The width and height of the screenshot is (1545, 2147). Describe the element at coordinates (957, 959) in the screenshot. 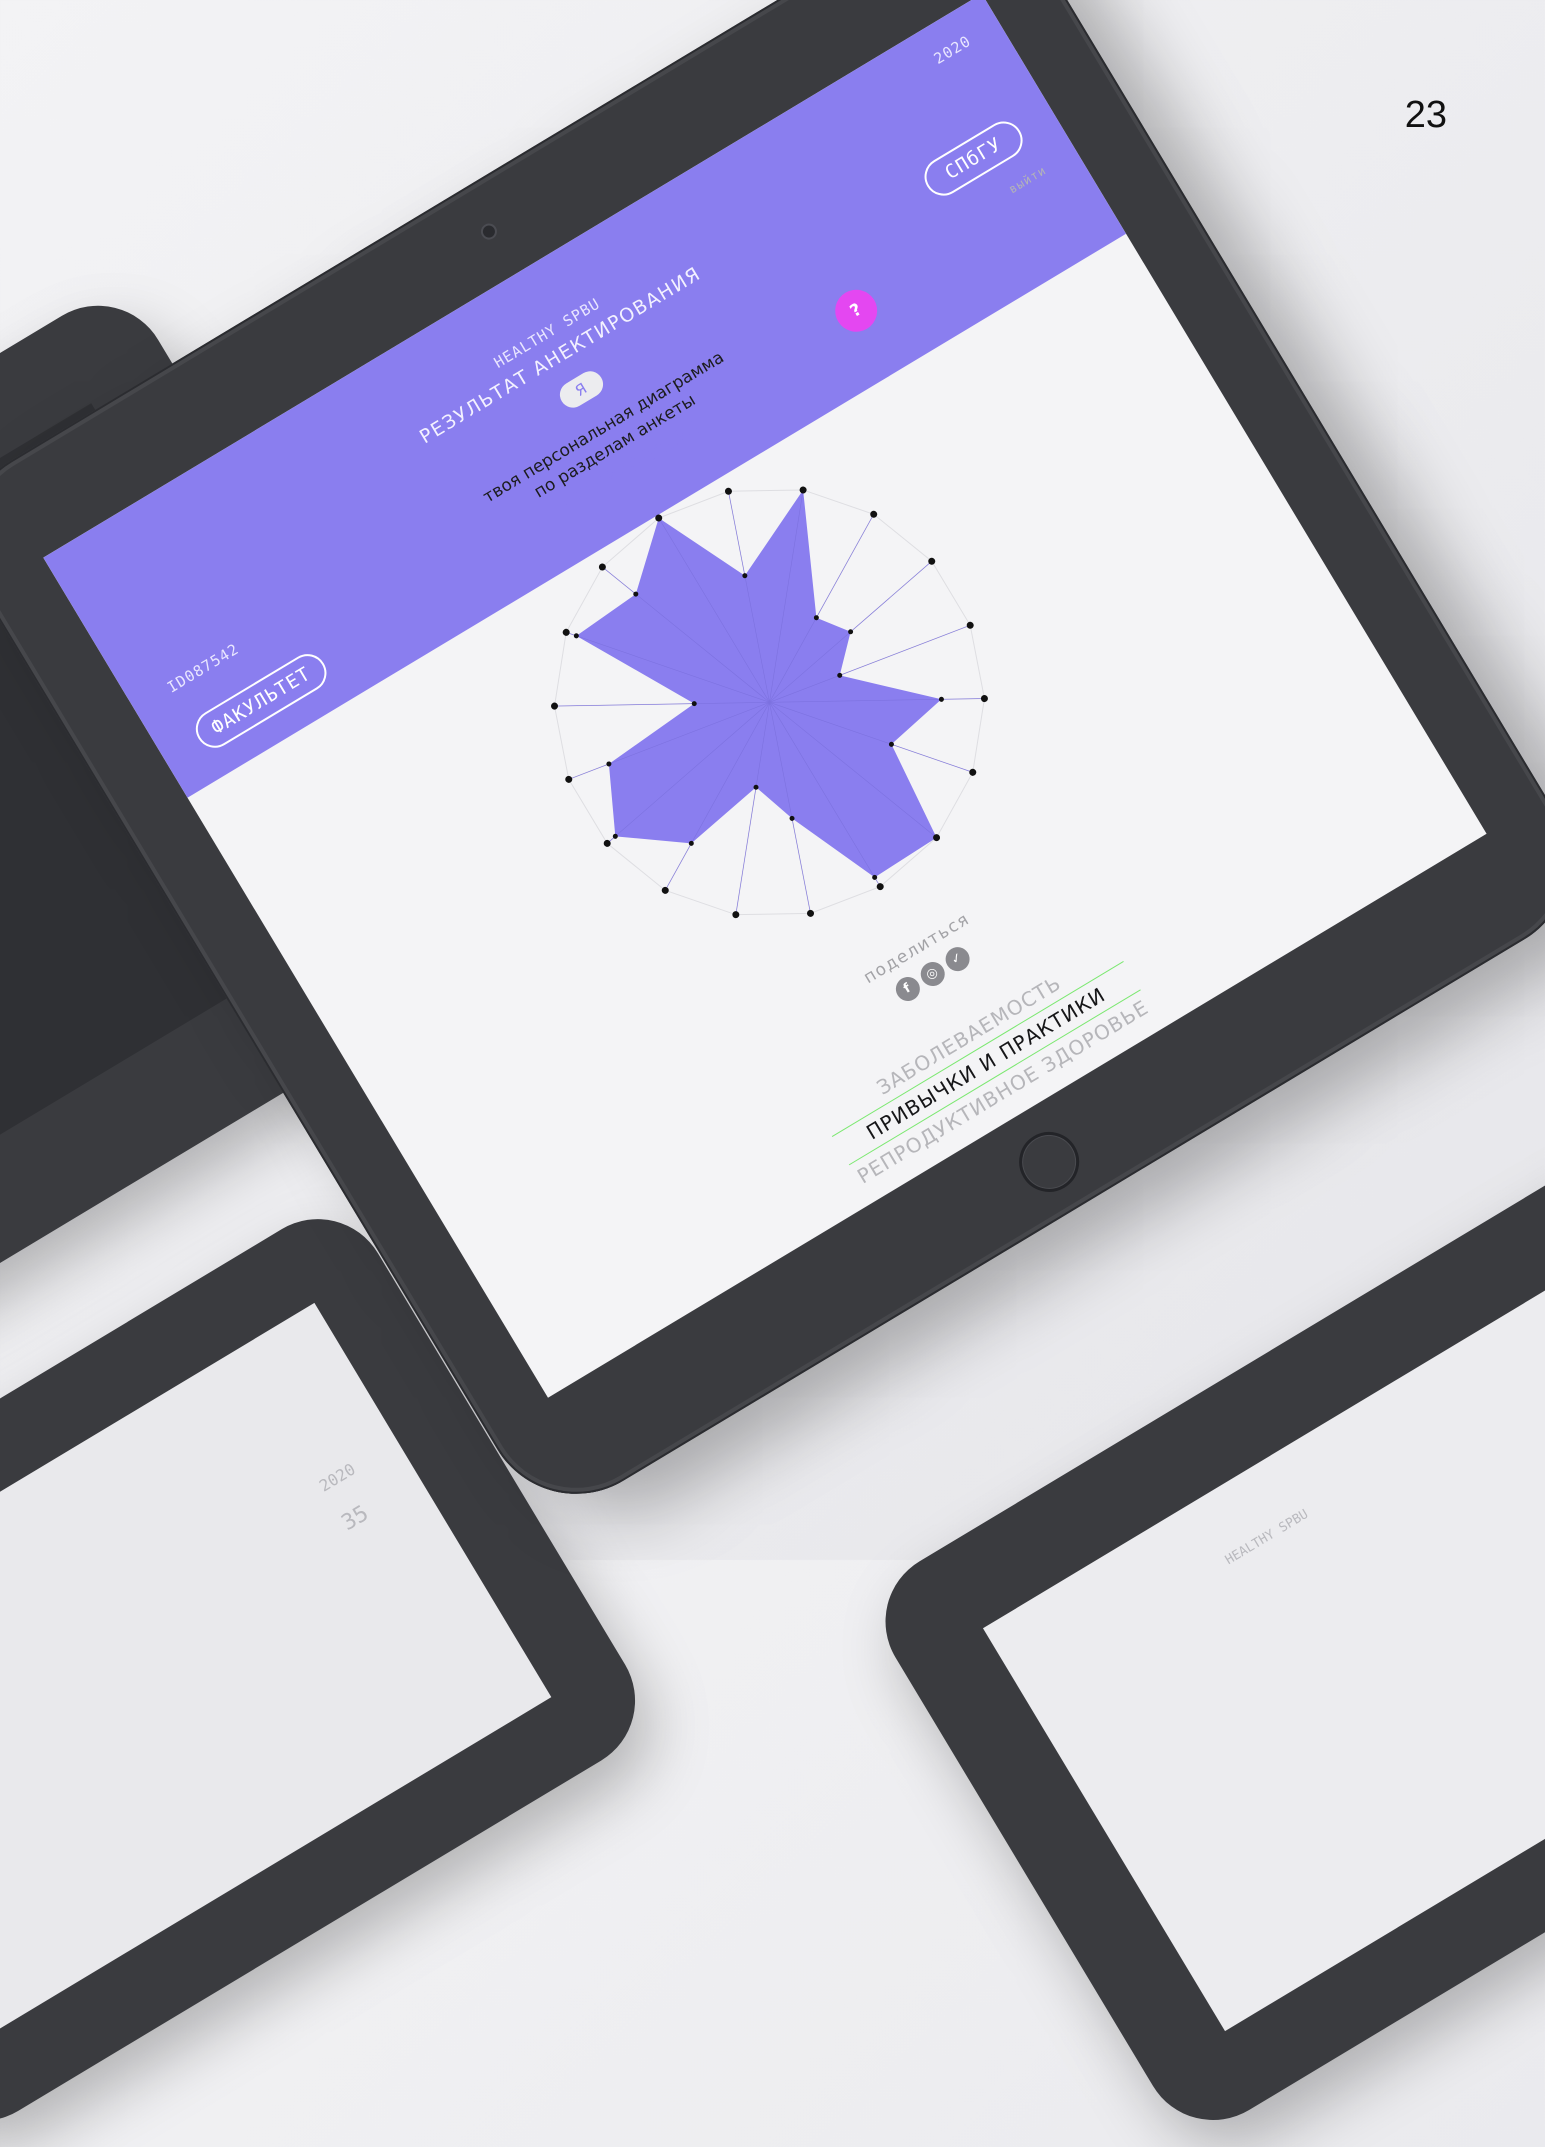

I see `twitter-icon: ✓` at that location.